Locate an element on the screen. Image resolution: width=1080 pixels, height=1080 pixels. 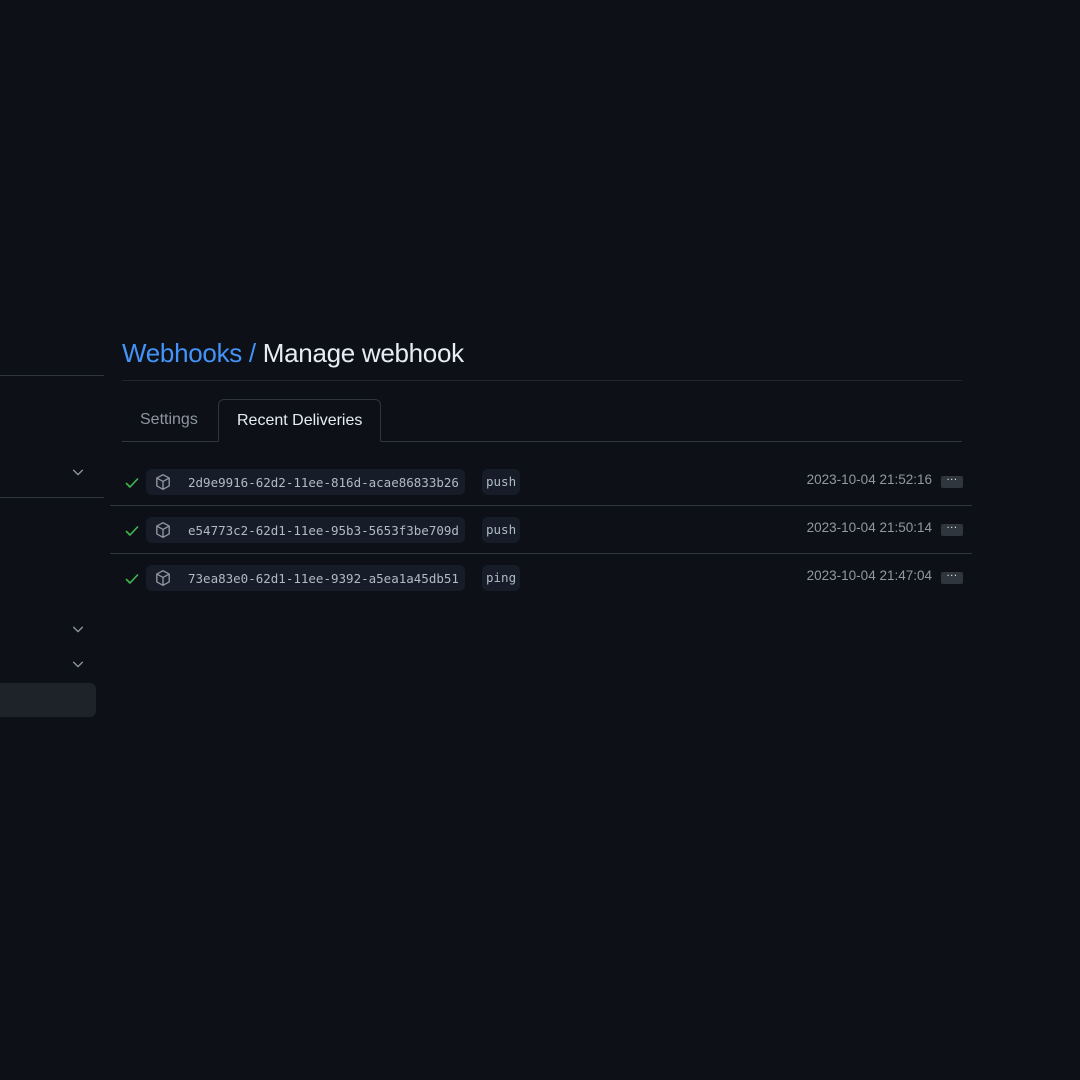
delivery-timestamp: 2023-10-04 21:50:14 is located at coordinates (869, 527).